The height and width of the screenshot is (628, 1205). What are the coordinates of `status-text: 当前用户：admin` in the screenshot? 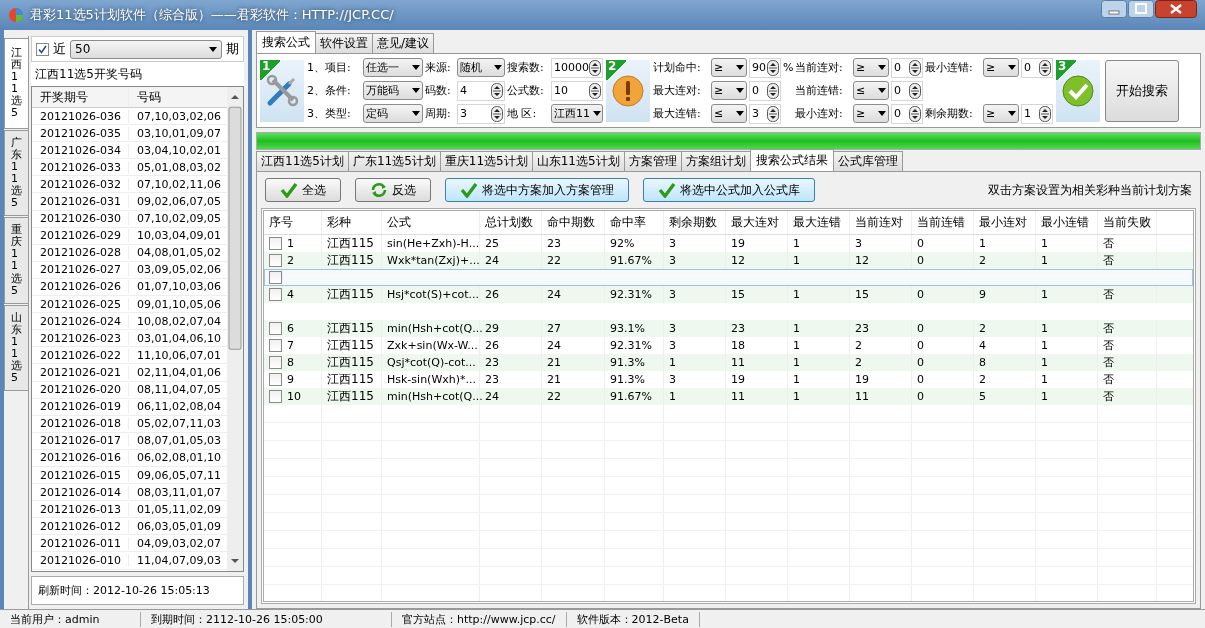 It's located at (70, 619).